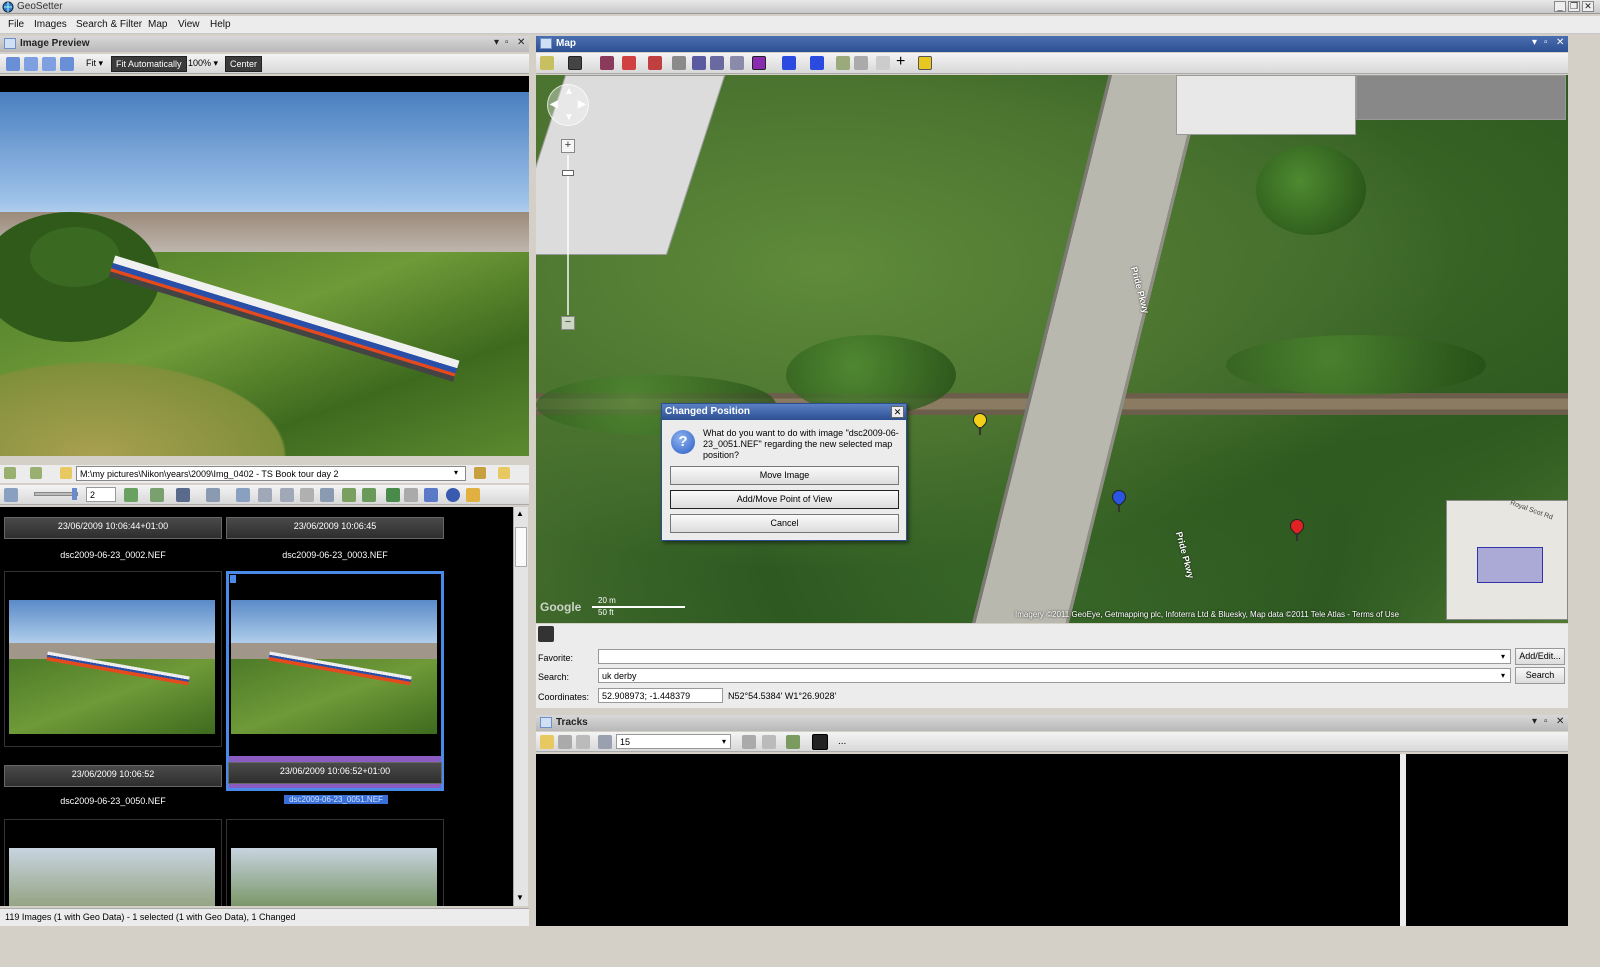 Image resolution: width=1600 pixels, height=967 pixels. What do you see at coordinates (307, 495) in the screenshot?
I see `delete-data-icon` at bounding box center [307, 495].